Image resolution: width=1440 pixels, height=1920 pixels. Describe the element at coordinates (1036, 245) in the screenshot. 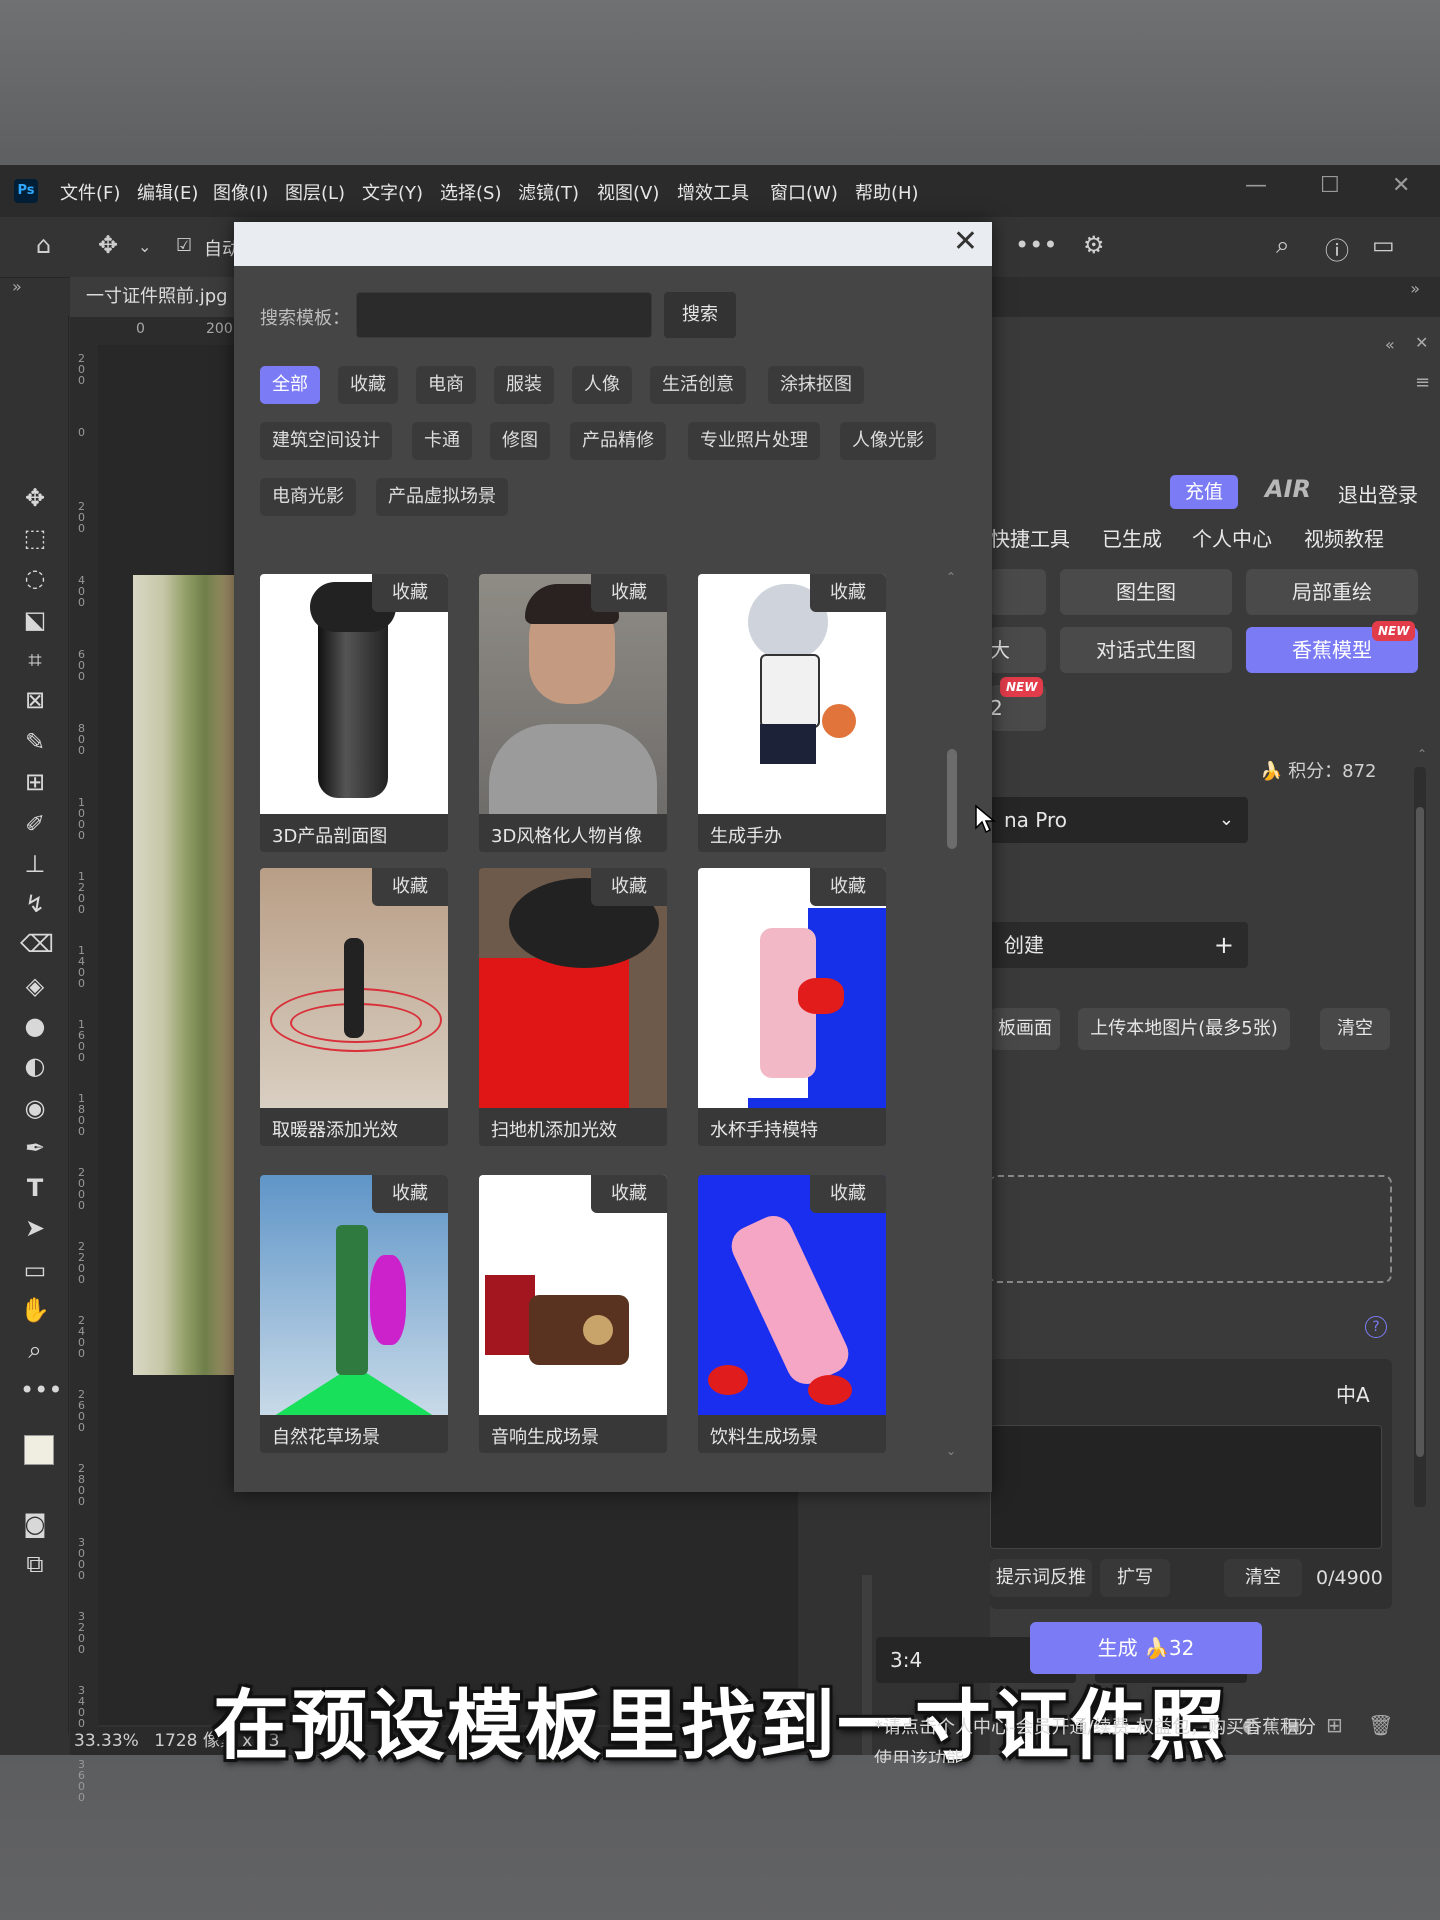

I see `more-icon: •••` at that location.